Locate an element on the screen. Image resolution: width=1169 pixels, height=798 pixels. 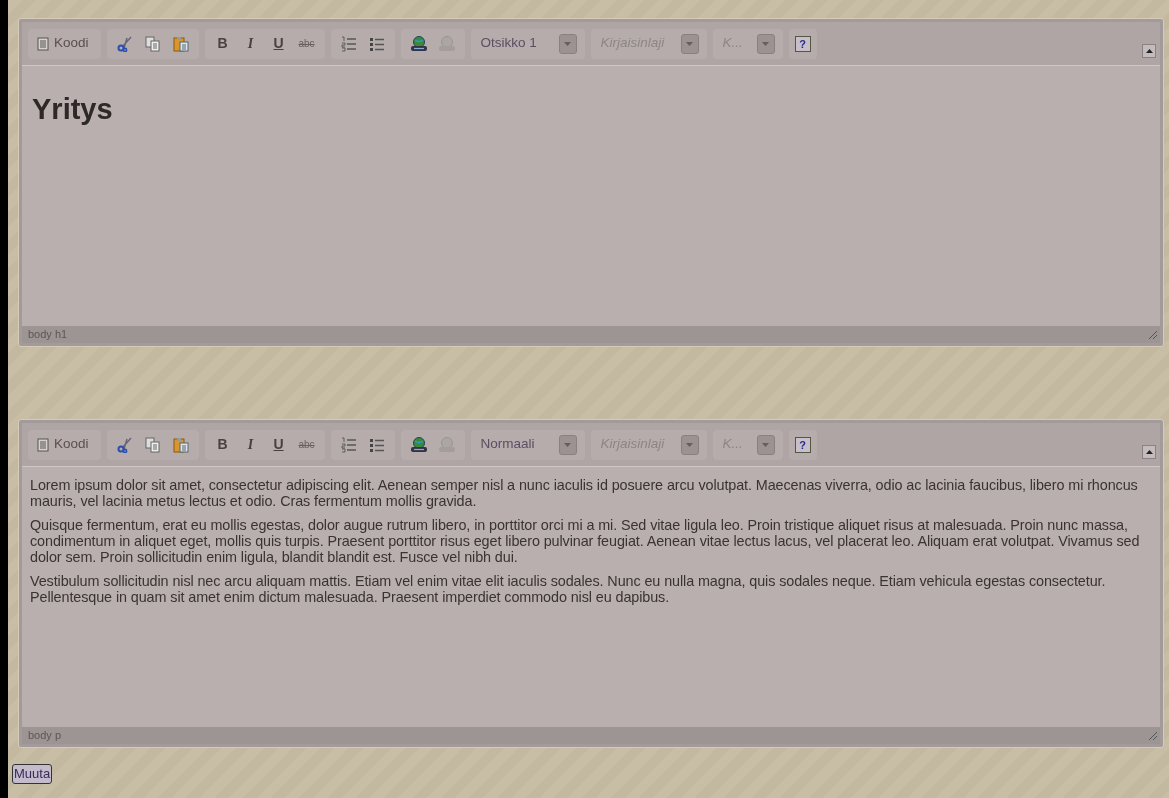
element-path: body p is located at coordinates (45, 736).